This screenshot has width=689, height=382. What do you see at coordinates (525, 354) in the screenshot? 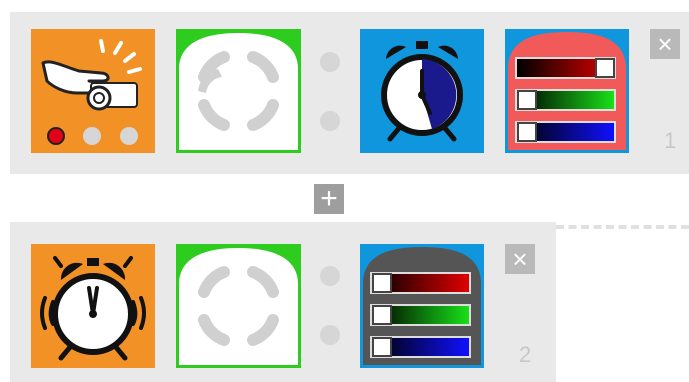
I see `block-number-2: 2` at bounding box center [525, 354].